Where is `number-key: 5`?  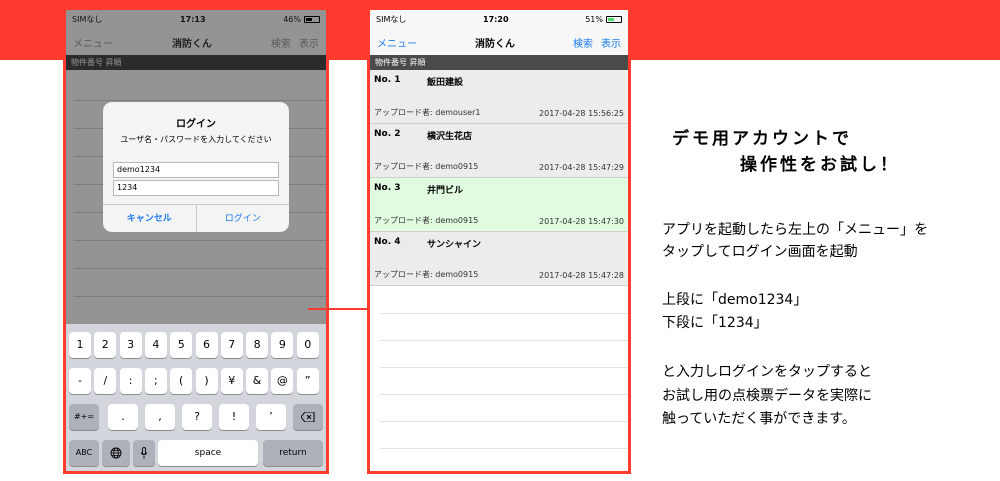 number-key: 5 is located at coordinates (181, 345).